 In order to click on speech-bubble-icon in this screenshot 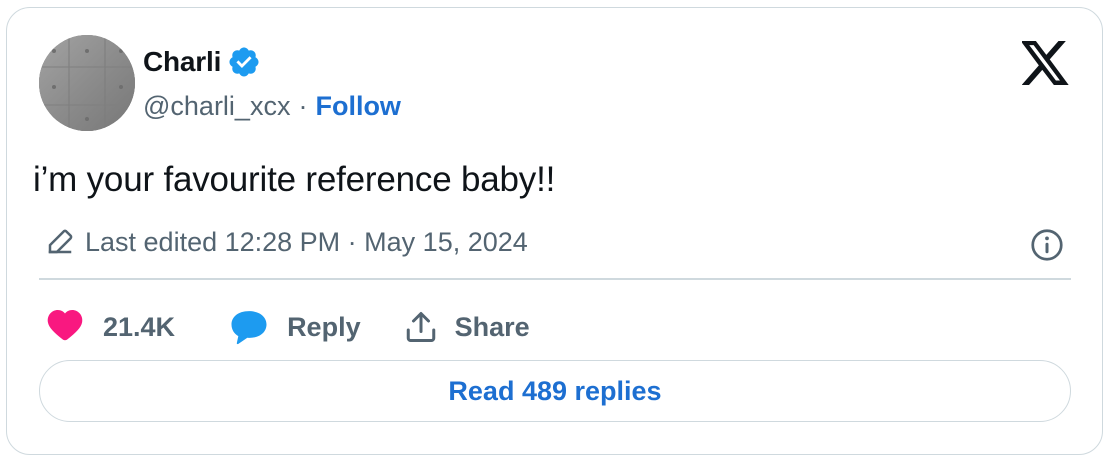, I will do `click(249, 327)`.